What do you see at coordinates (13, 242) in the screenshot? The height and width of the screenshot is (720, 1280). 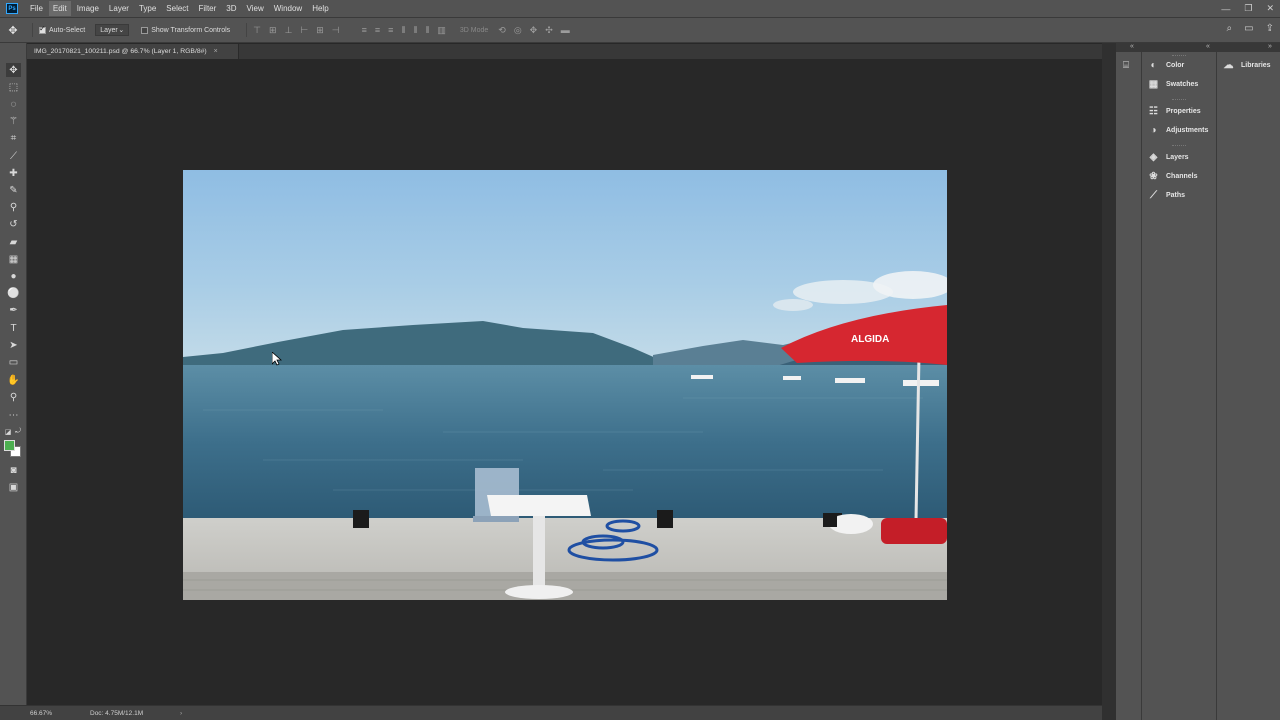 I see `eraser-icon: ▰` at bounding box center [13, 242].